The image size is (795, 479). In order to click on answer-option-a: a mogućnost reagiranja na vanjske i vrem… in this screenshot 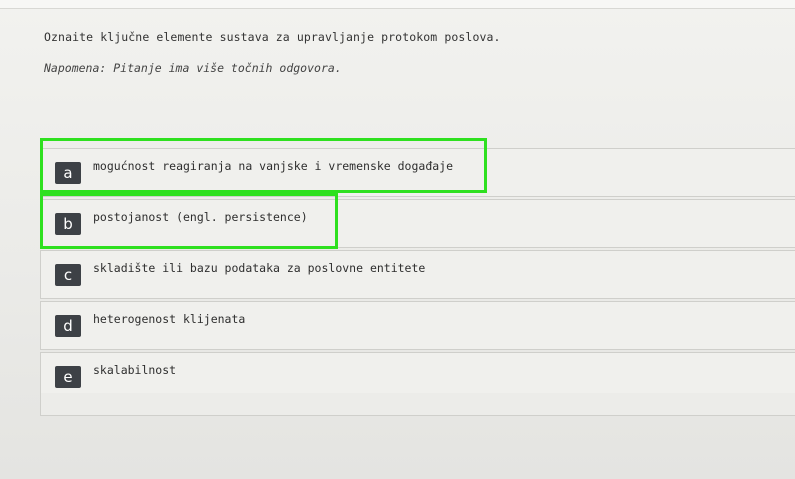, I will do `click(417, 172)`.